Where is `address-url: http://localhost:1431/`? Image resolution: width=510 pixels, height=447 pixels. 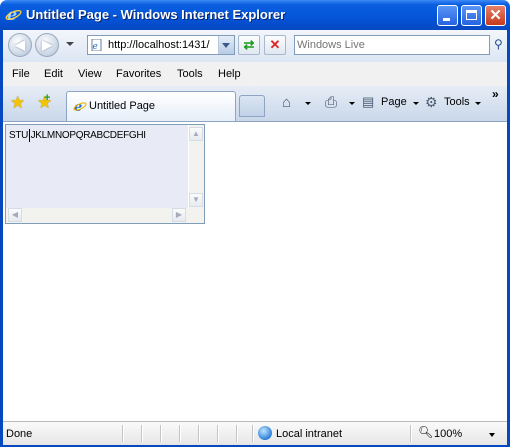
address-url: http://localhost:1431/ is located at coordinates (159, 45).